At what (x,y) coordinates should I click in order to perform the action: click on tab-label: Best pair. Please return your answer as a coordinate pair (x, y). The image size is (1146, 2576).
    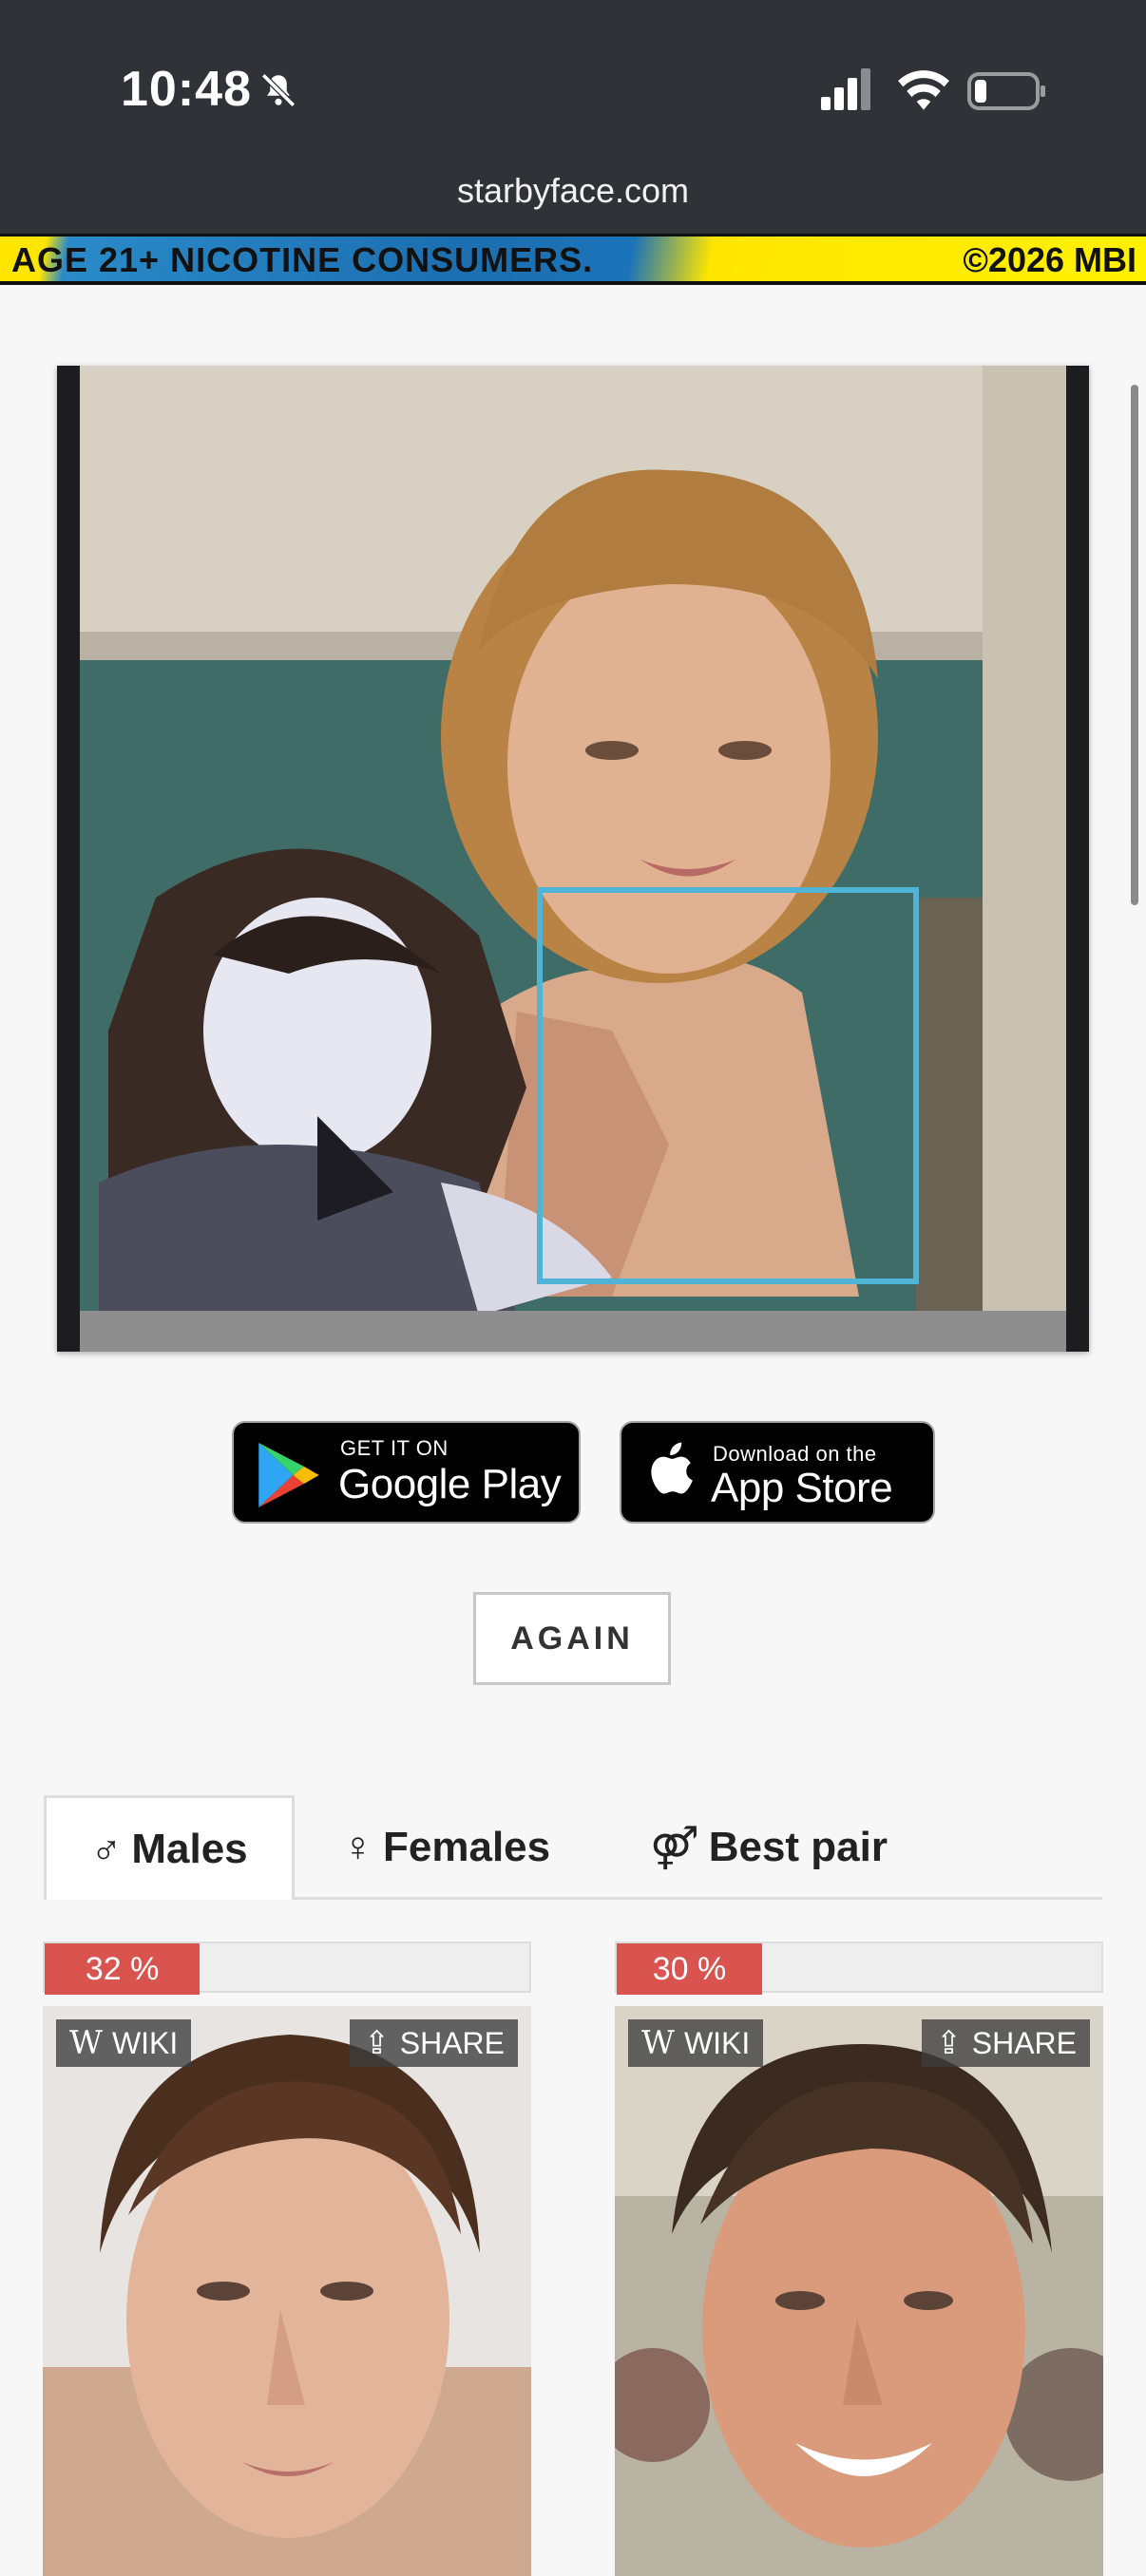
    Looking at the image, I should click on (798, 1847).